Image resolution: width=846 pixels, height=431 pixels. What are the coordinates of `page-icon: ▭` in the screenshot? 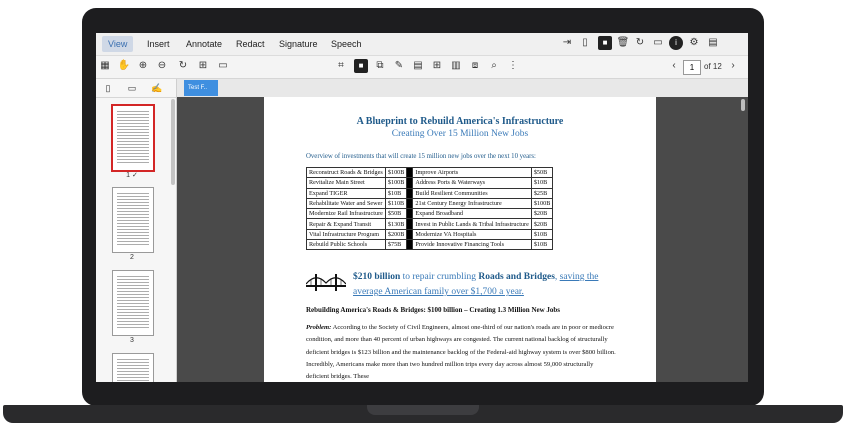 It's located at (223, 66).